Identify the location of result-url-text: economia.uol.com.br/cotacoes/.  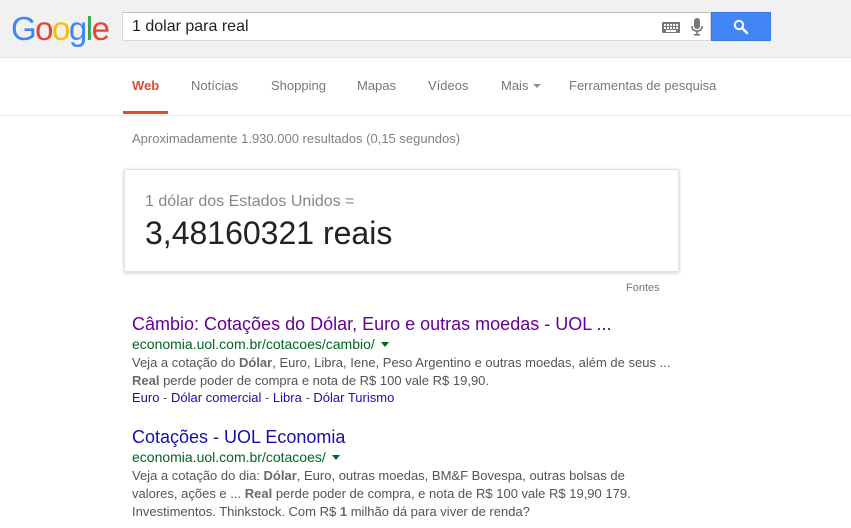
(229, 457).